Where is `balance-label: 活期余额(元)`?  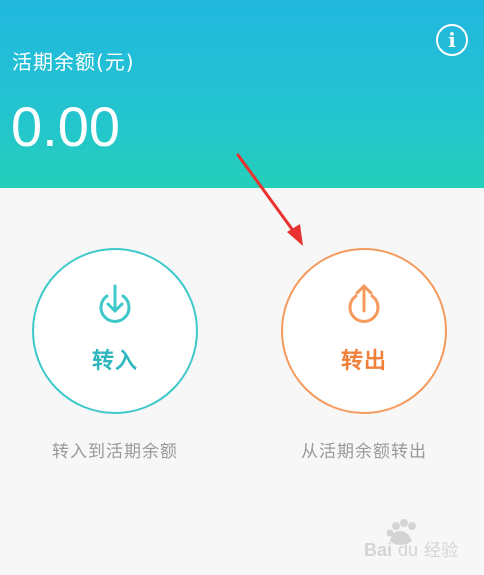
balance-label: 活期余额(元) is located at coordinates (73, 62).